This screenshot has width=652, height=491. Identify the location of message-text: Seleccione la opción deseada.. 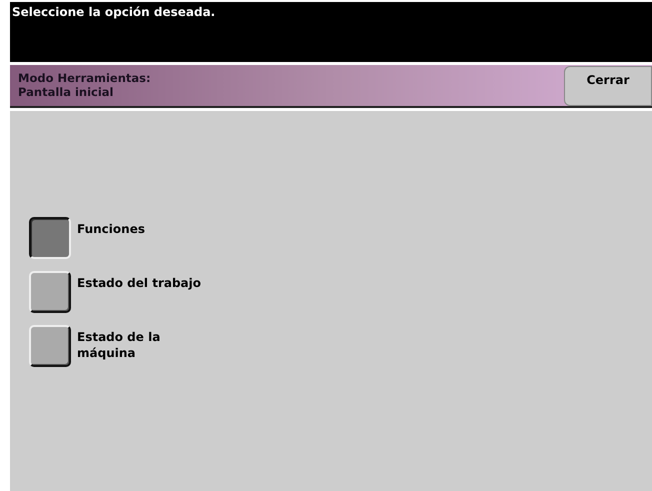
(114, 12).